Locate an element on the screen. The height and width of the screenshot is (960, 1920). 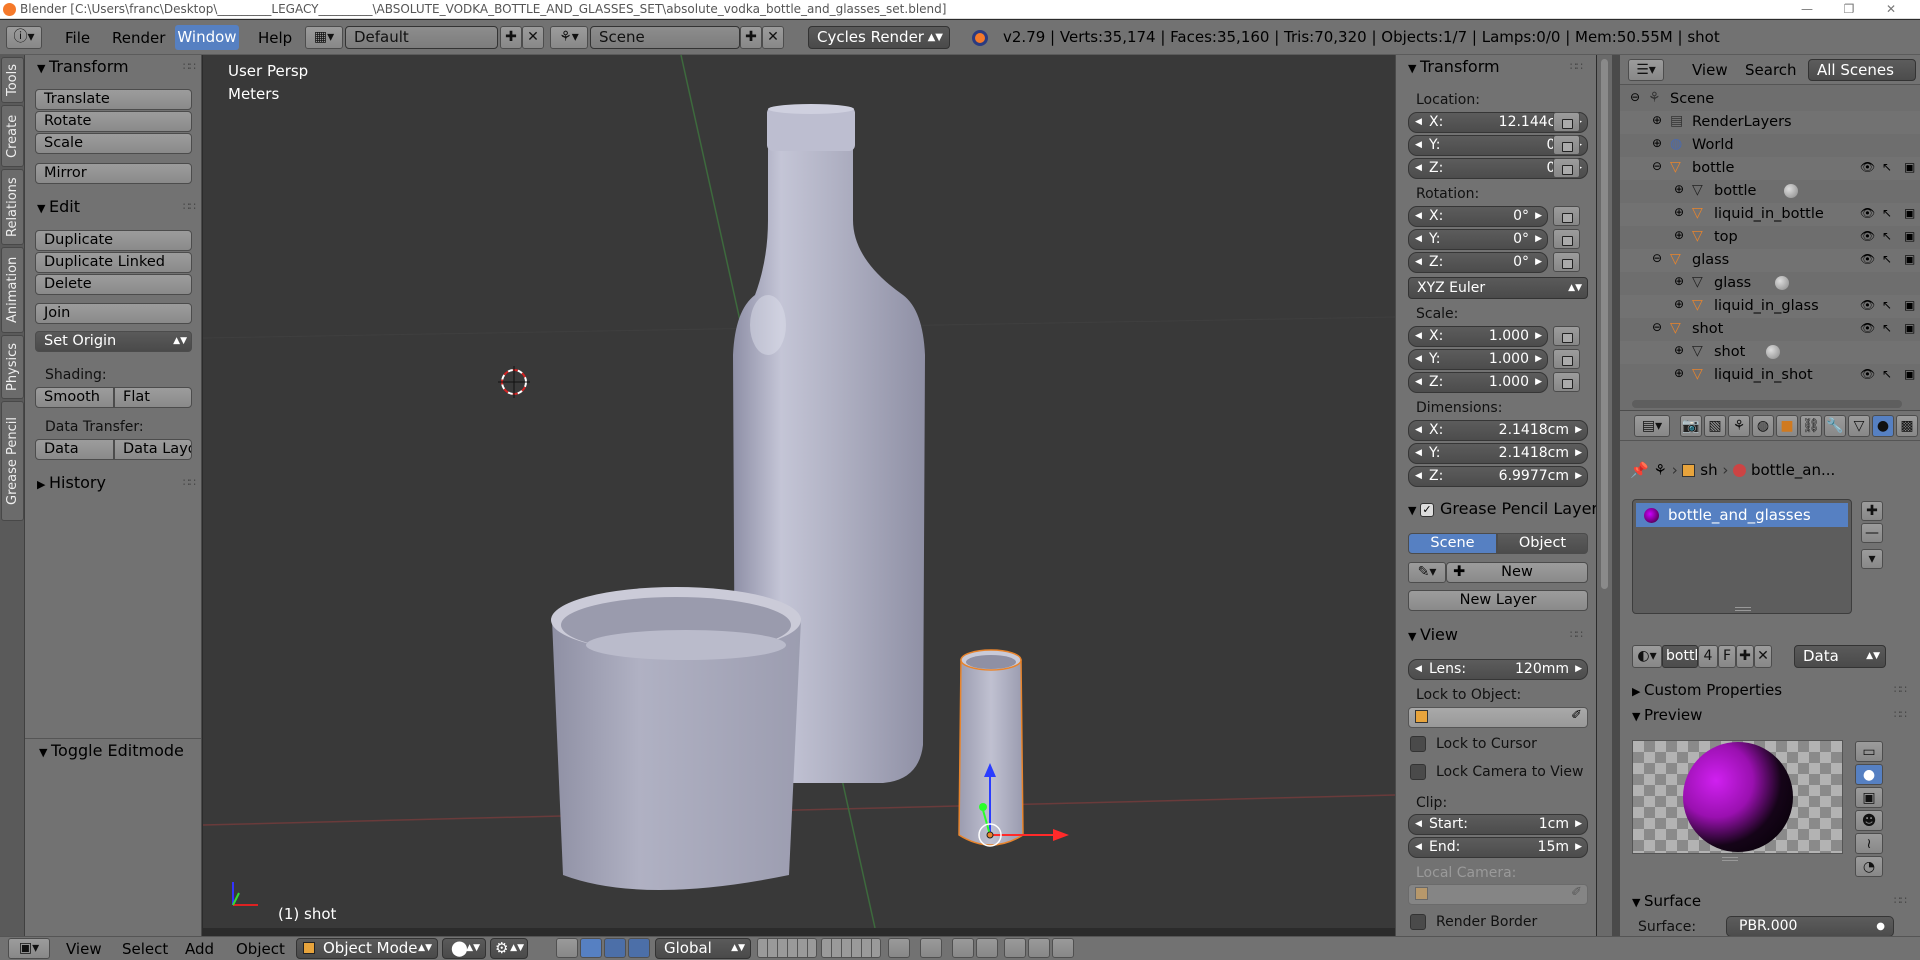
gp-scene-toggle: Scene is located at coordinates (1452, 543).